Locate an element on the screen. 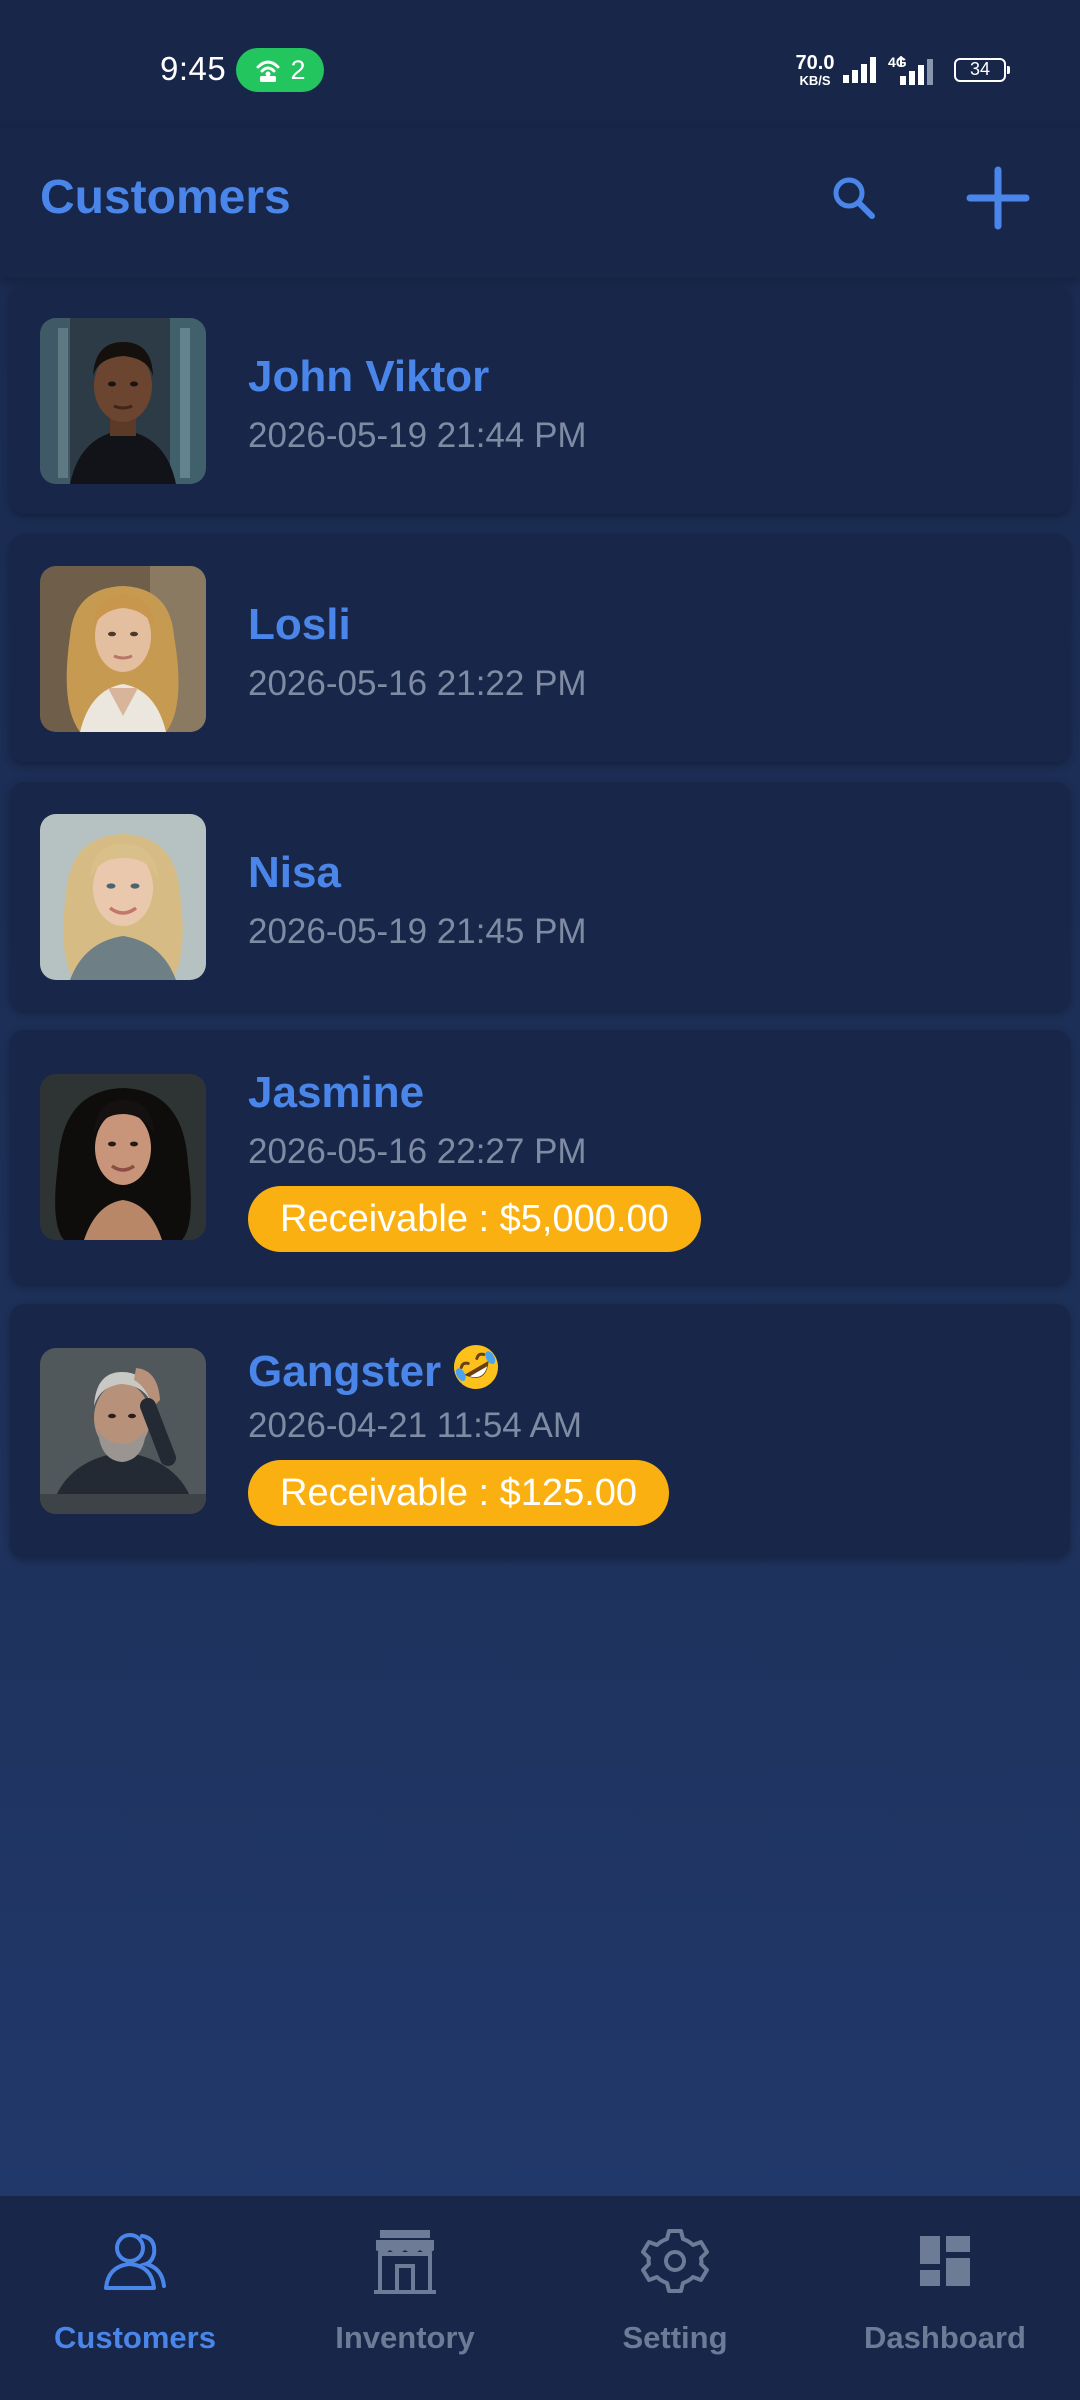  customer-name: Nisa is located at coordinates (294, 872).